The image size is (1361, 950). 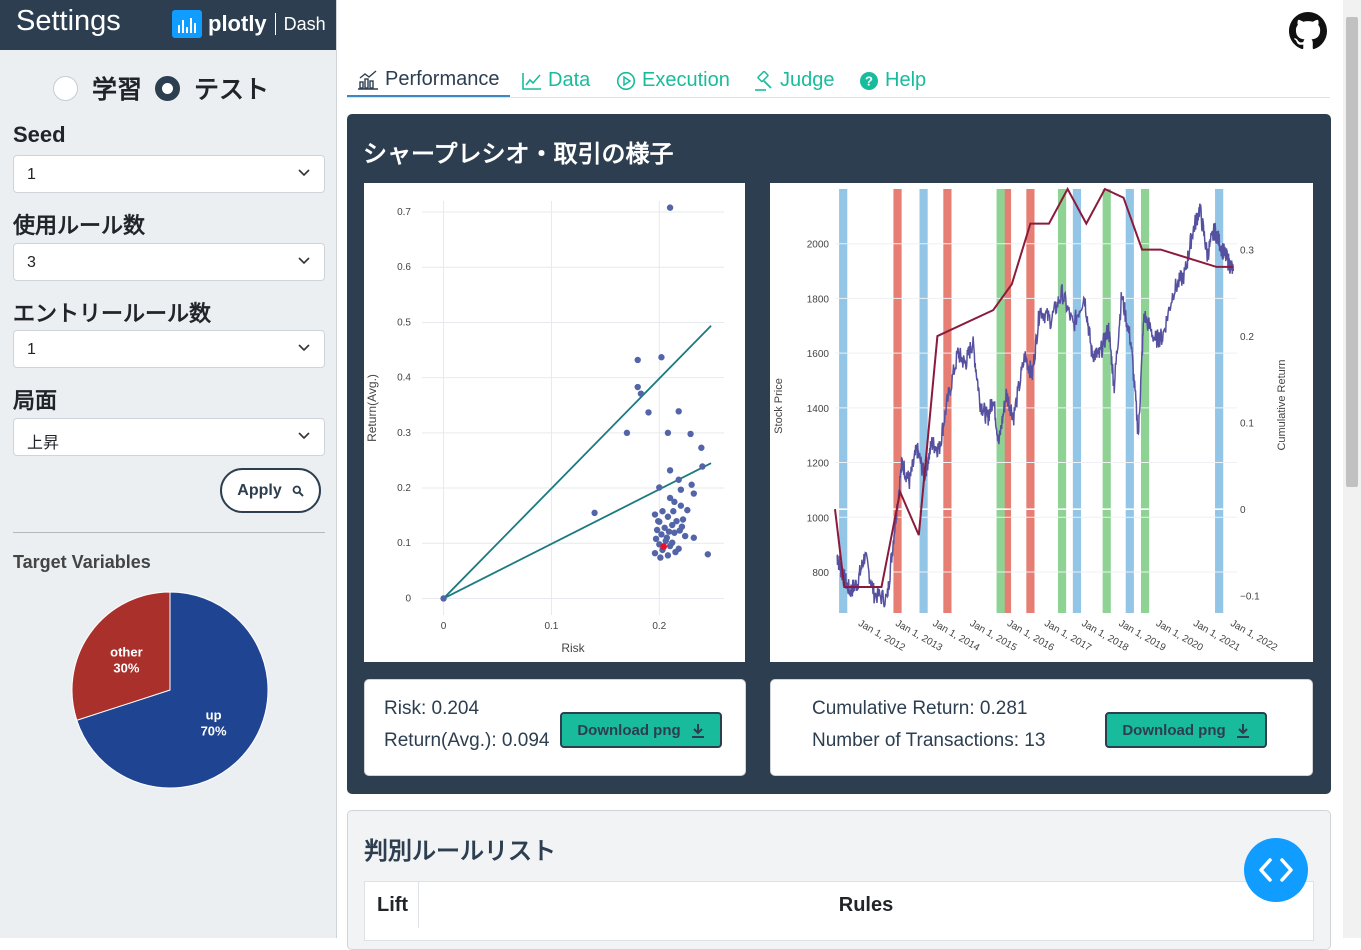 I want to click on origin-point, so click(x=443, y=598).